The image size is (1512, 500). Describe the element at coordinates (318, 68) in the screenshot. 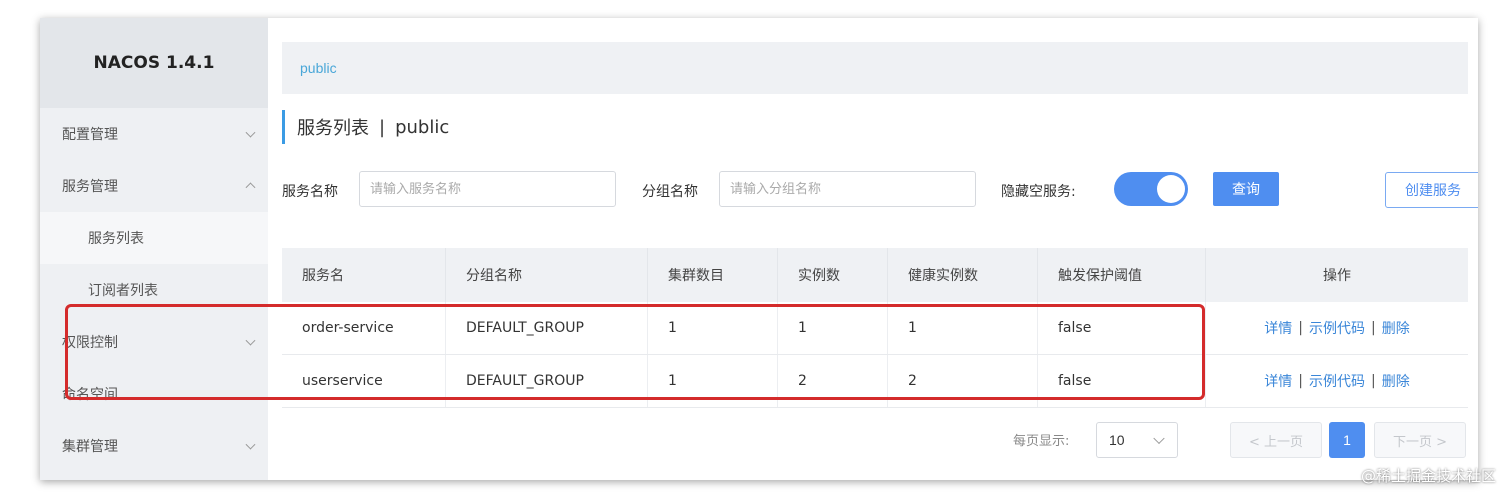

I see `namespace-link-public: public` at that location.